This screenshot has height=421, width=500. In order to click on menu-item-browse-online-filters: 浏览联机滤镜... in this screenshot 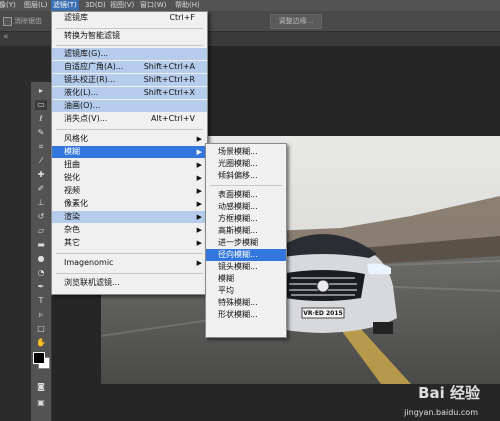, I will do `click(129, 283)`.